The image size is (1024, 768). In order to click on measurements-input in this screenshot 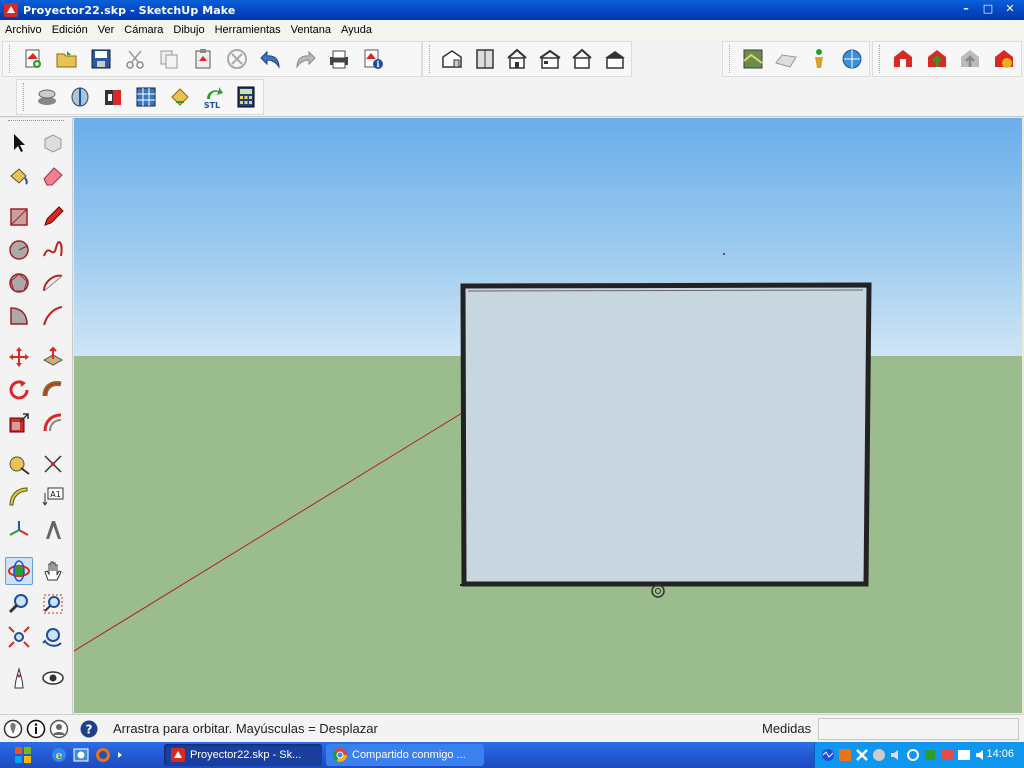, I will do `click(918, 729)`.